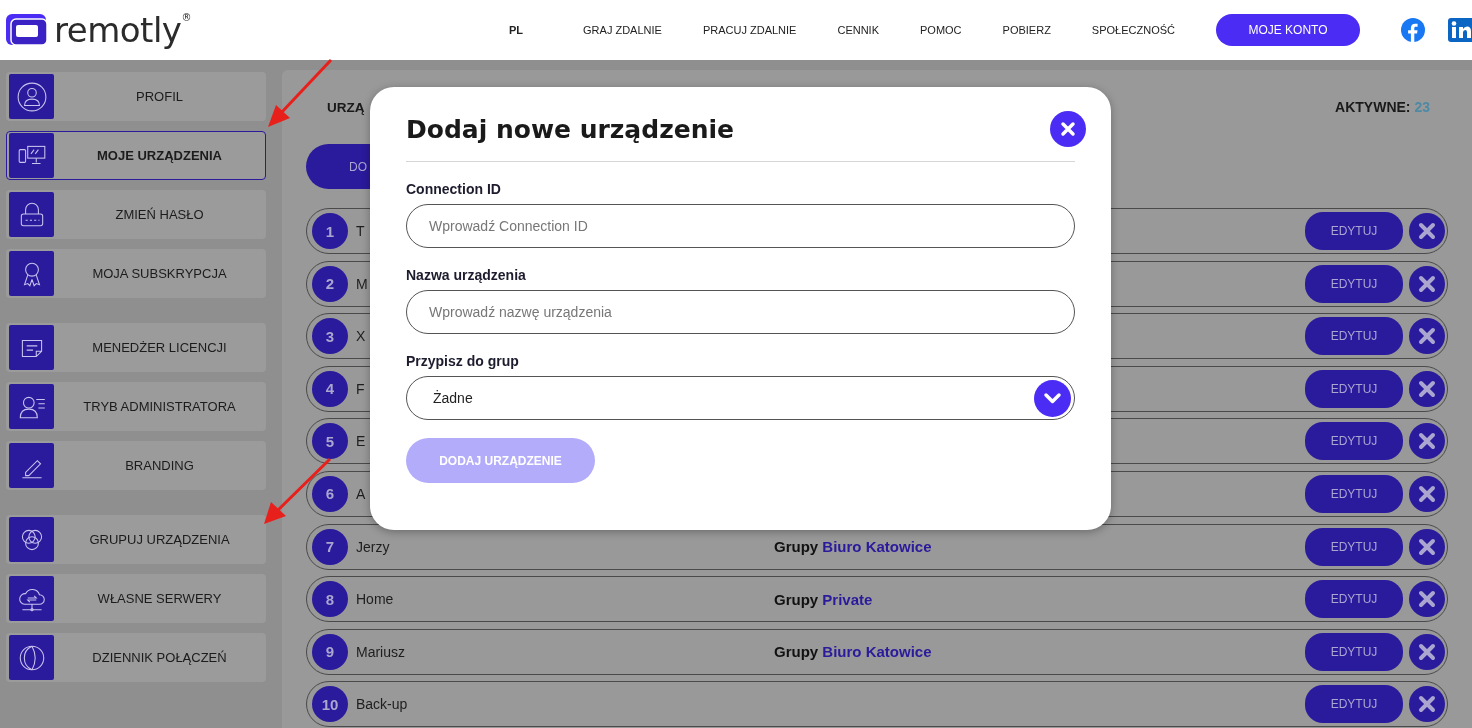  I want to click on device-name: A, so click(361, 493).